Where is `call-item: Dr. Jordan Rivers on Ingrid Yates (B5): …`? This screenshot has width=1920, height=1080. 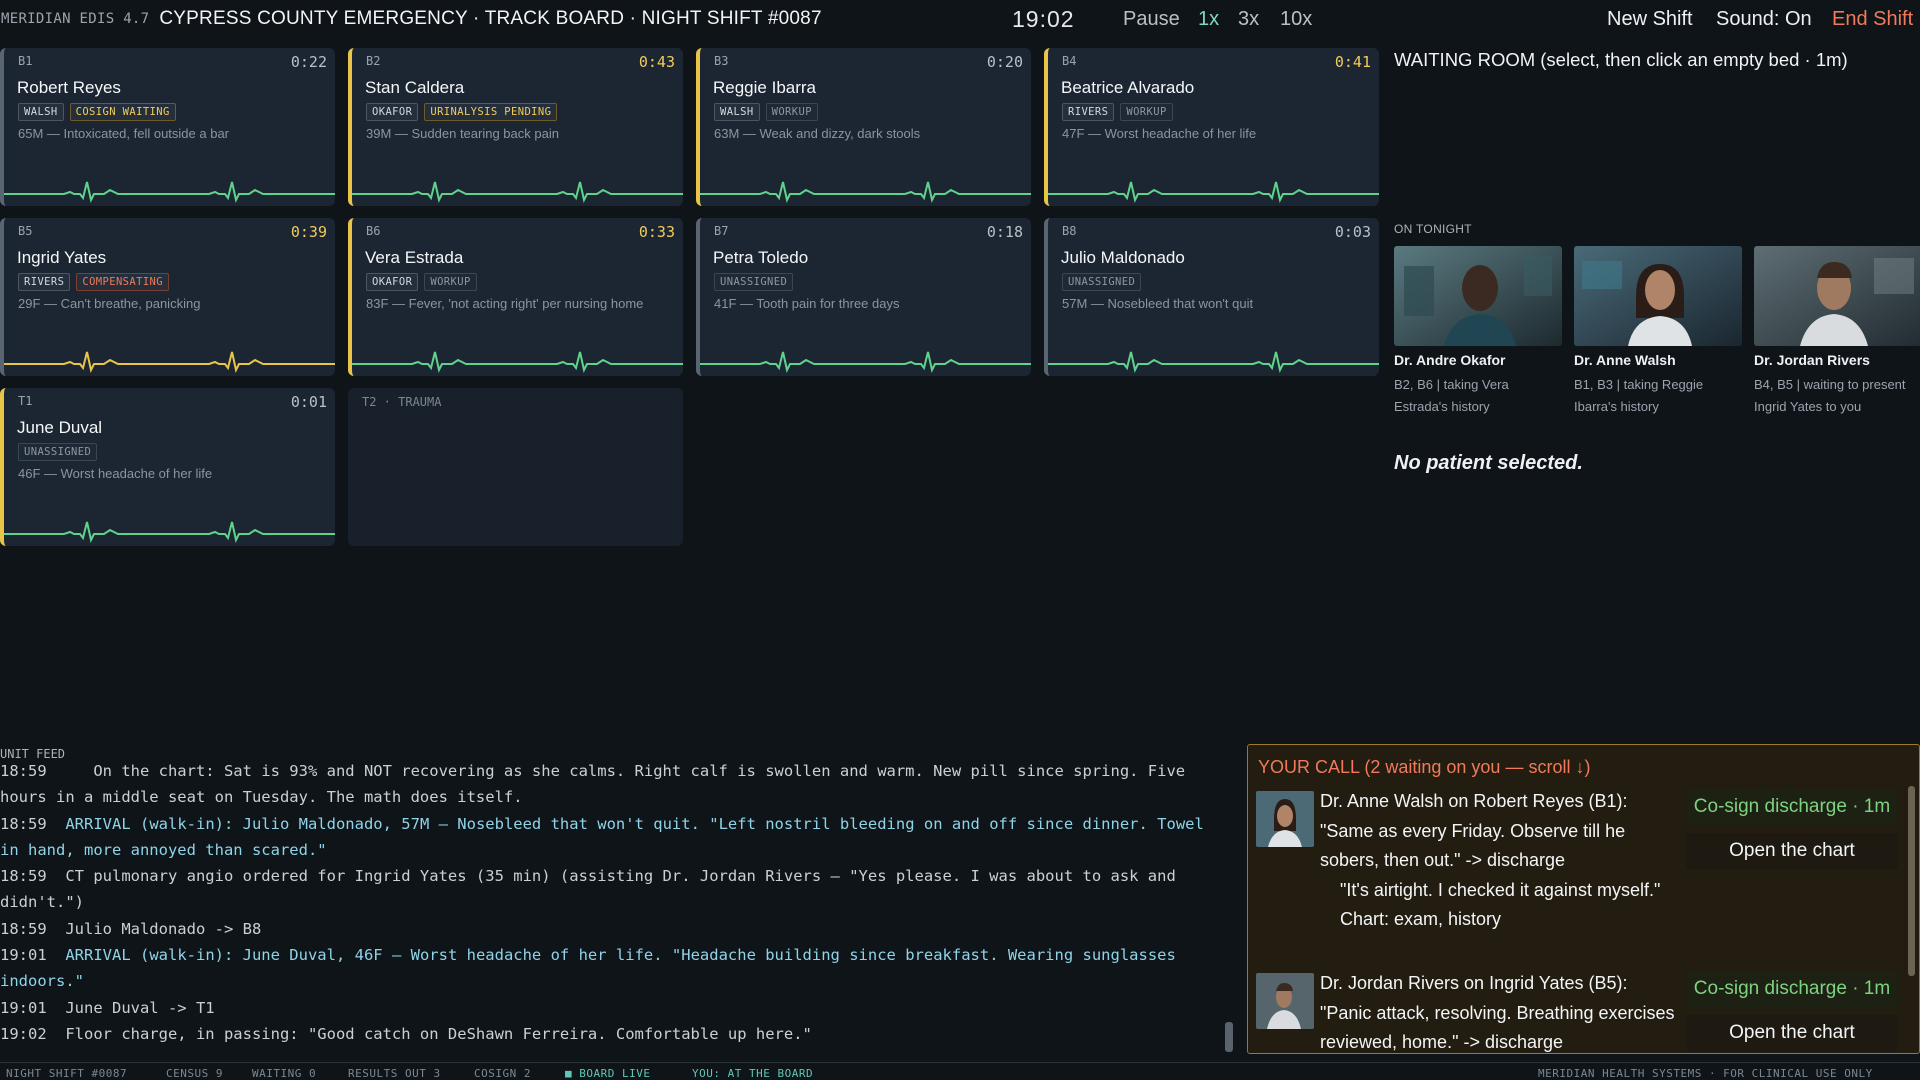 call-item: Dr. Jordan Rivers on Ingrid Yates (B5): … is located at coordinates (1577, 1011).